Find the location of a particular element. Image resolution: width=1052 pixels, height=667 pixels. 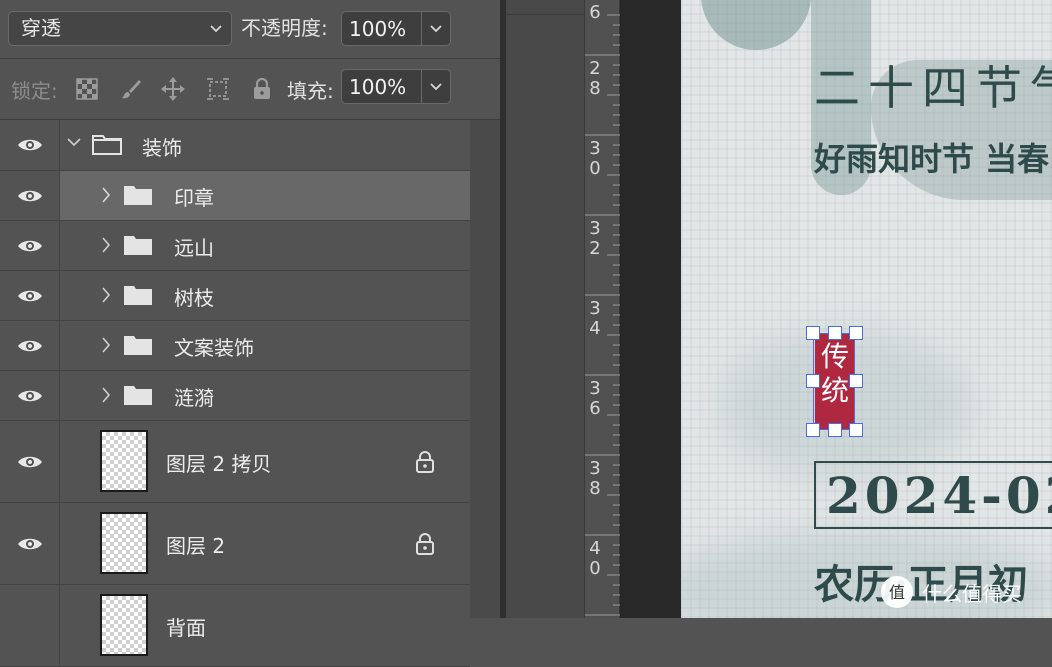

opacity-field: 100% is located at coordinates (396, 28).